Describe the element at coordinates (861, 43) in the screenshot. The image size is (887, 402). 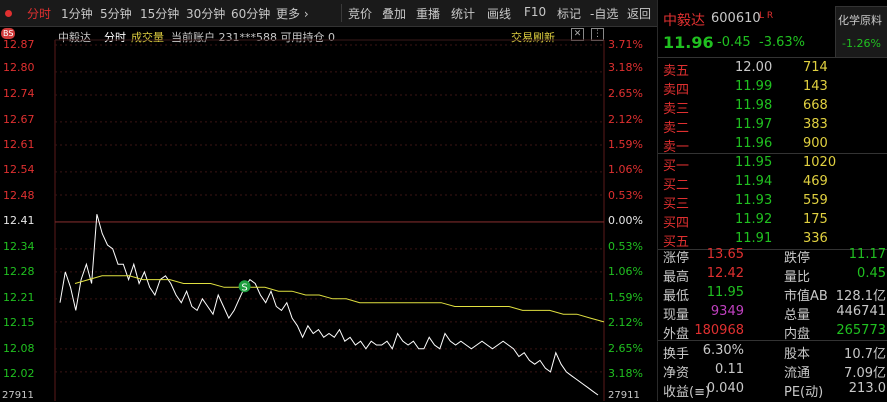
I see `sector-change: -1.26%` at that location.